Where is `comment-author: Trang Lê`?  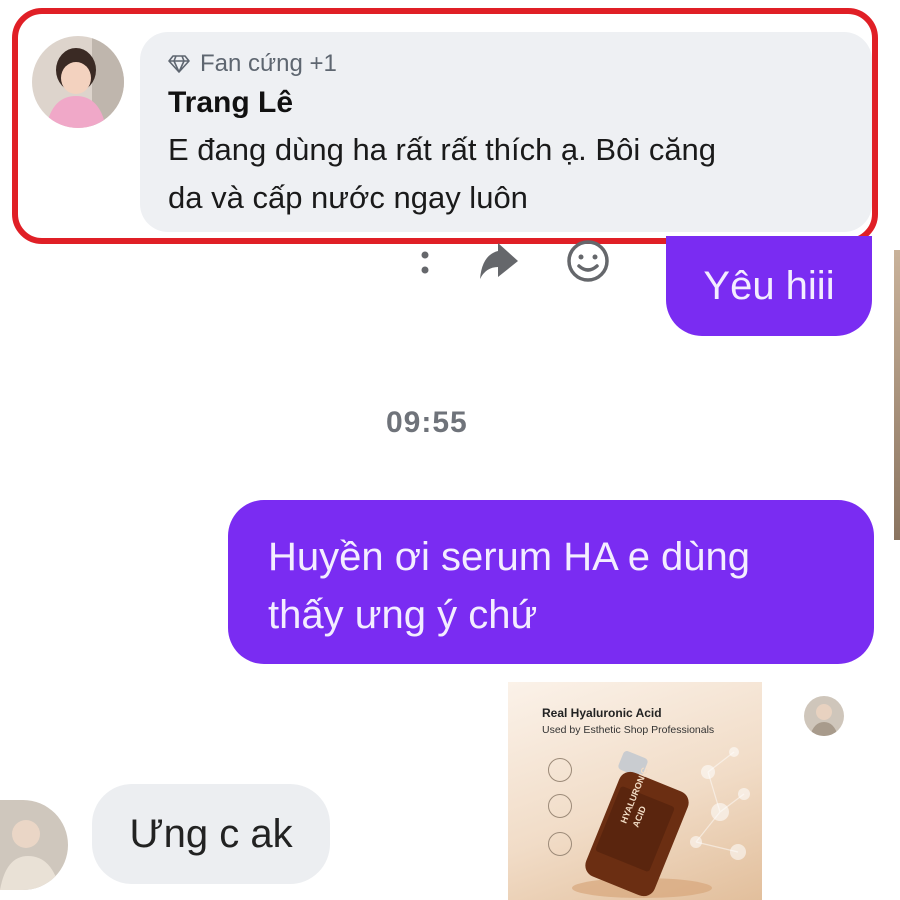 comment-author: Trang Lê is located at coordinates (506, 103).